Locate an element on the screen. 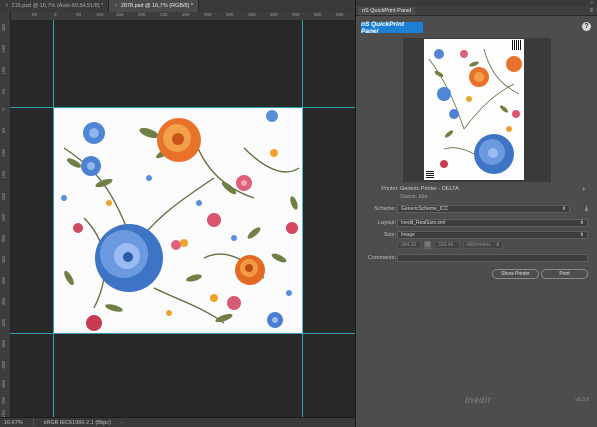 This screenshot has height=427, width=597. width-input: 384.25 is located at coordinates (409, 245).